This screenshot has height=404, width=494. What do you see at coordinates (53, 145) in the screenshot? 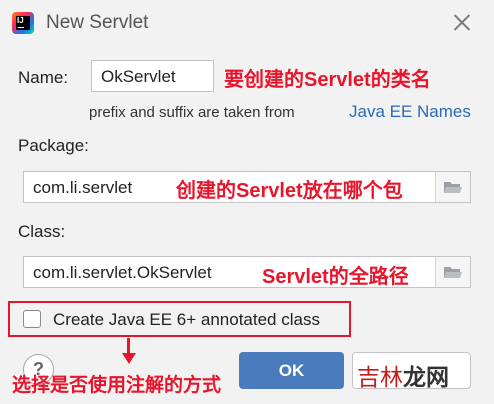
I see `package-label: Package:` at bounding box center [53, 145].